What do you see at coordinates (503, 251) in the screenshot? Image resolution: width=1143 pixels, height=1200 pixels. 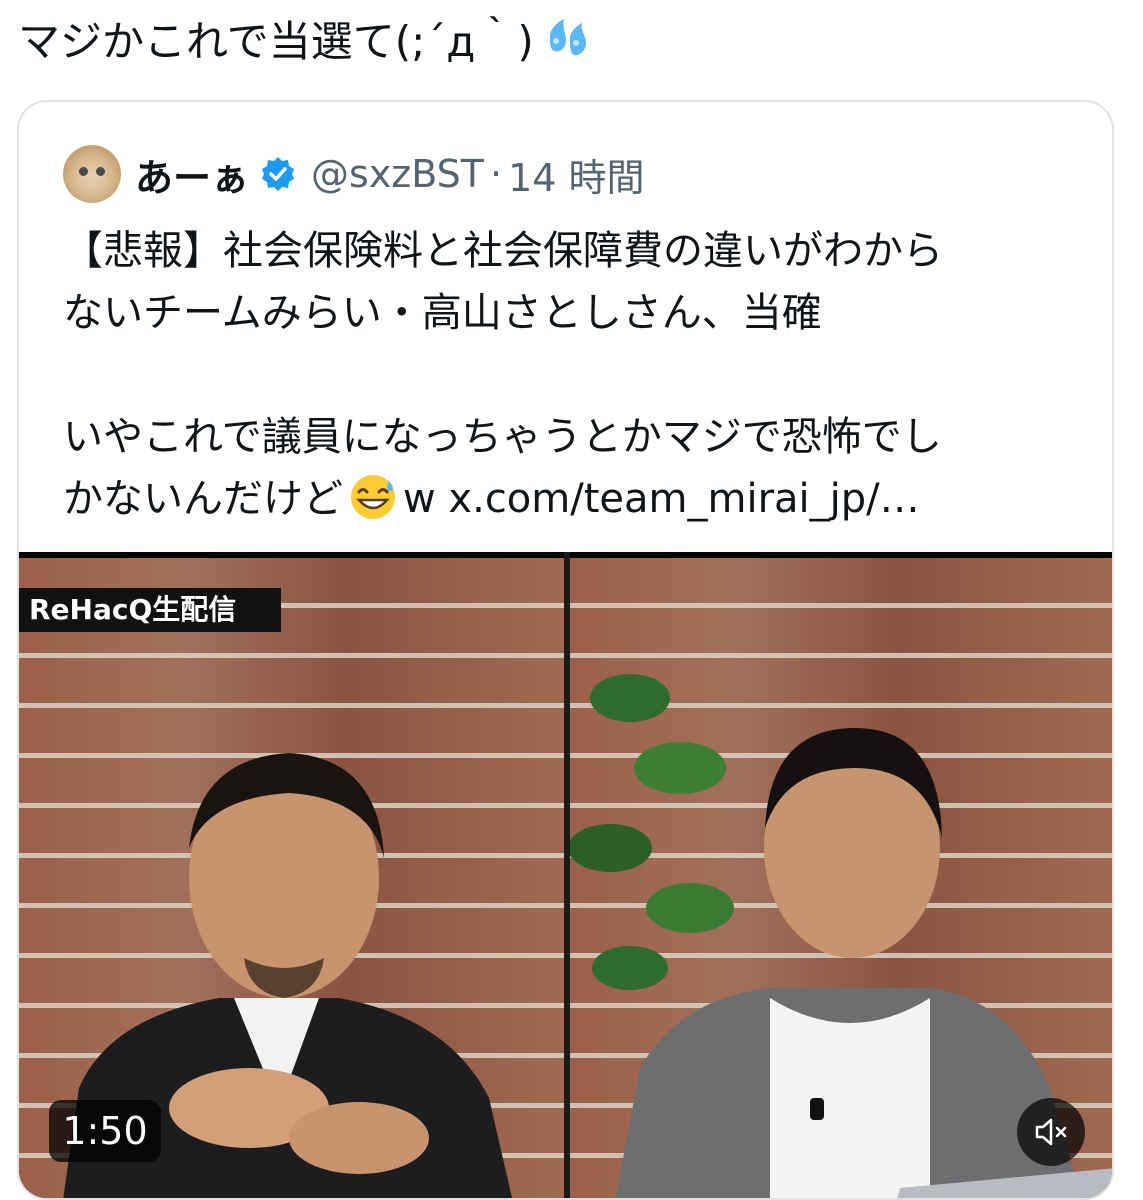 I see `quote-line: 【悲報】社会保険料と社会保障費の違いがわから` at bounding box center [503, 251].